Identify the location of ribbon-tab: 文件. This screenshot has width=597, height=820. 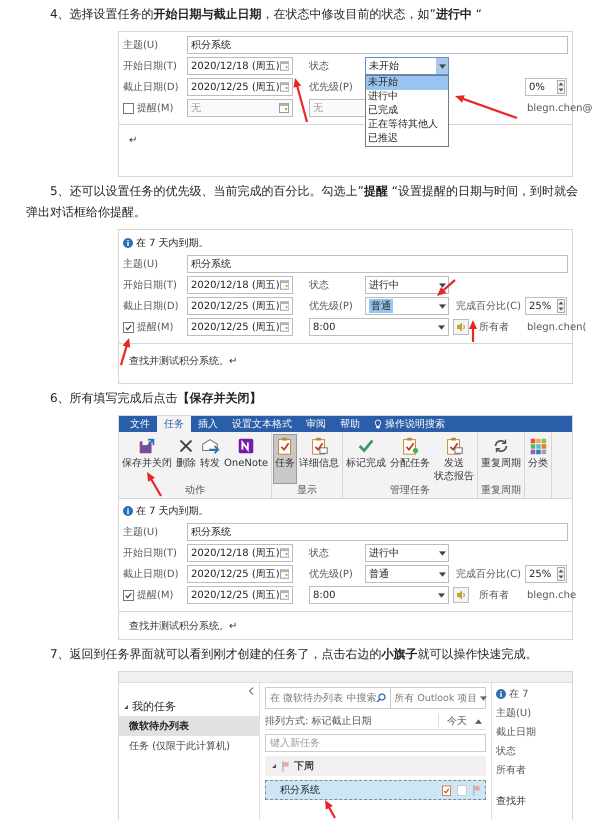
(140, 424).